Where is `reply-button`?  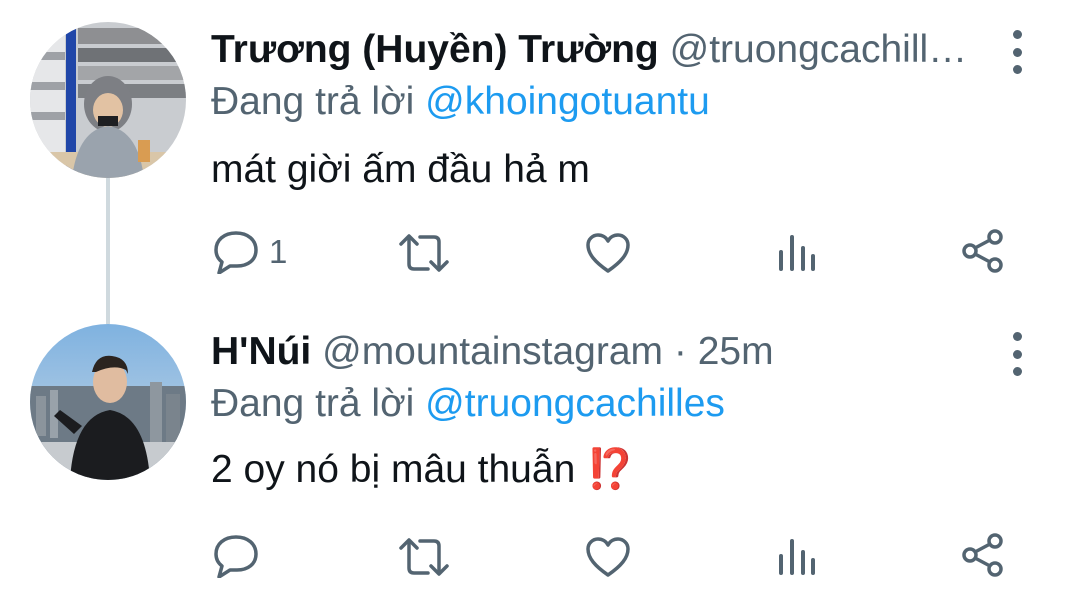 reply-button is located at coordinates (236, 556).